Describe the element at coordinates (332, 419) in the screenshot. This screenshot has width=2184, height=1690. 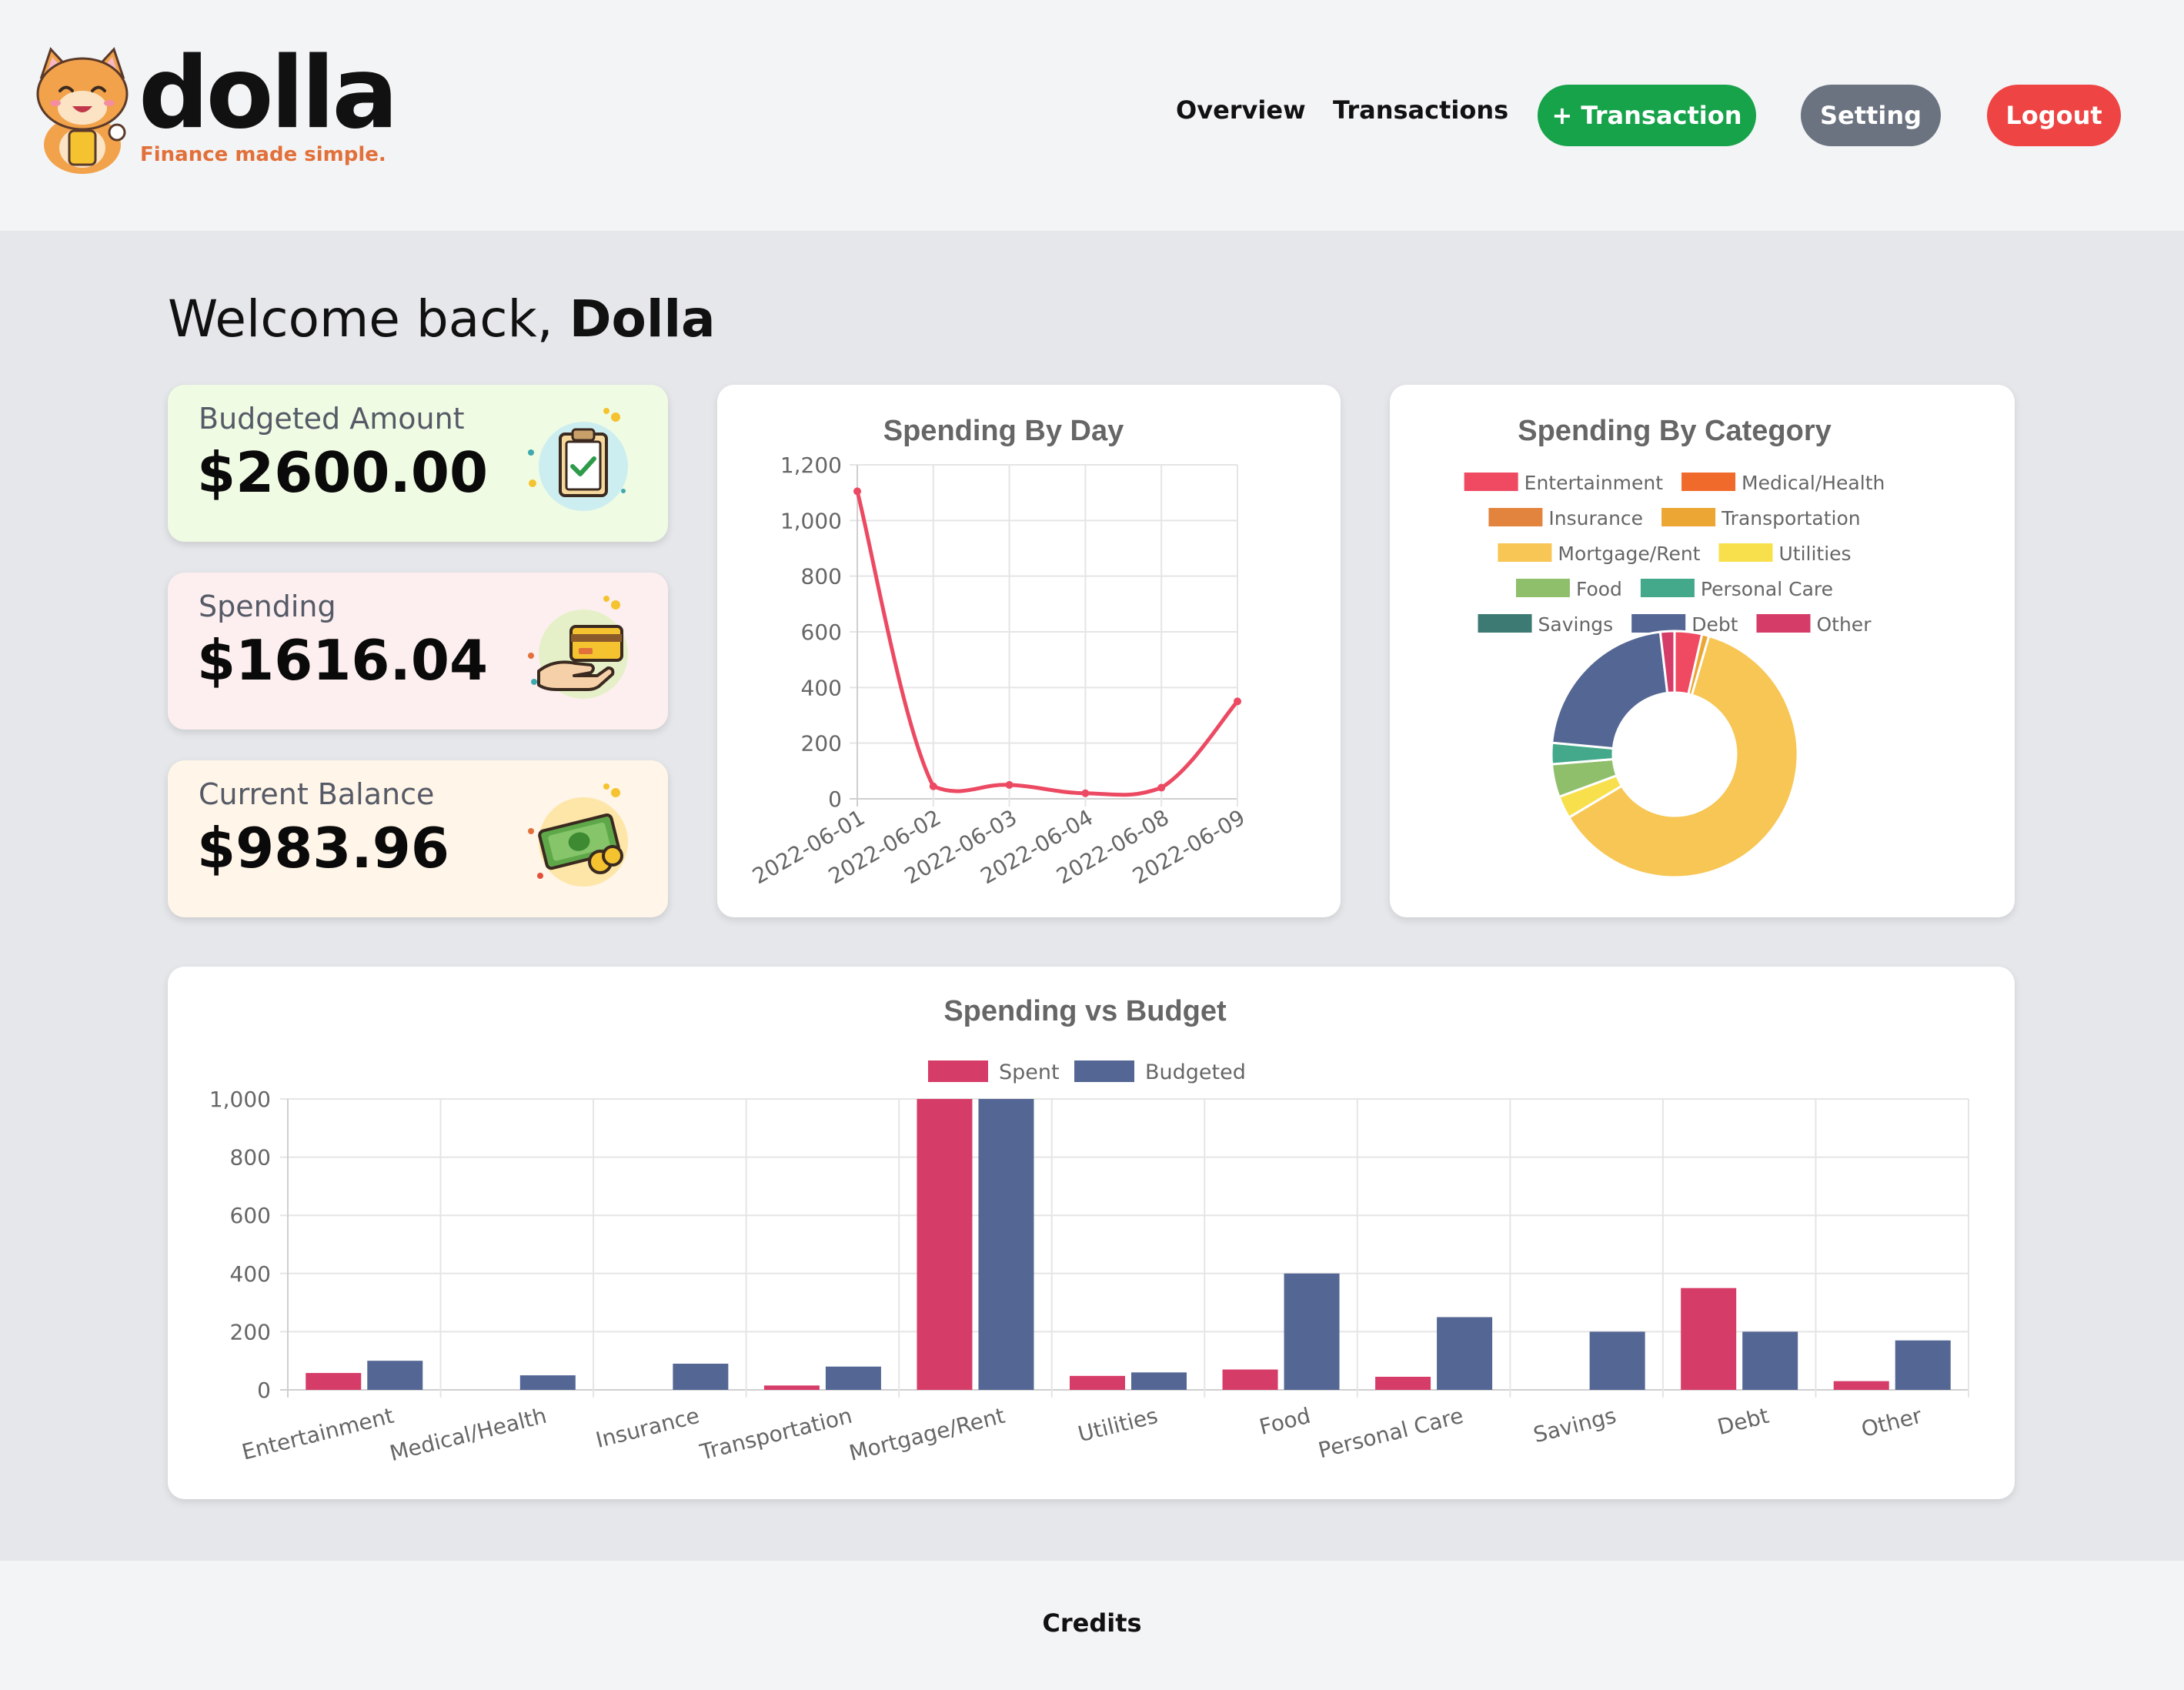
I see `budgeted-amount-label: Budgeted Amount` at that location.